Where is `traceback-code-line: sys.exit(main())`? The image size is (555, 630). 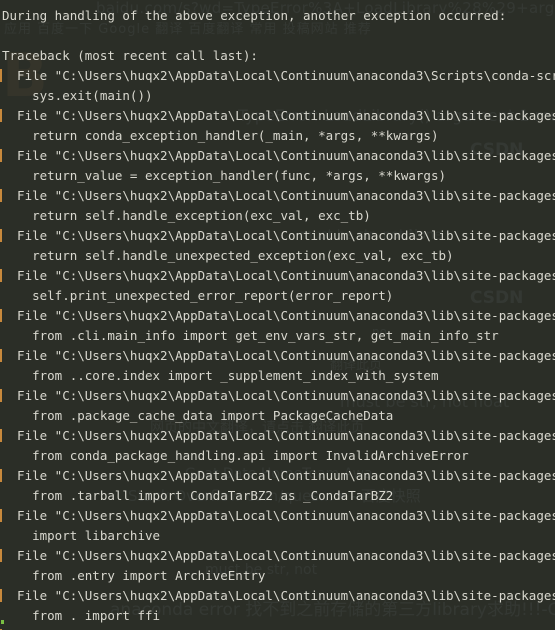 traceback-code-line: sys.exit(main()) is located at coordinates (77, 95).